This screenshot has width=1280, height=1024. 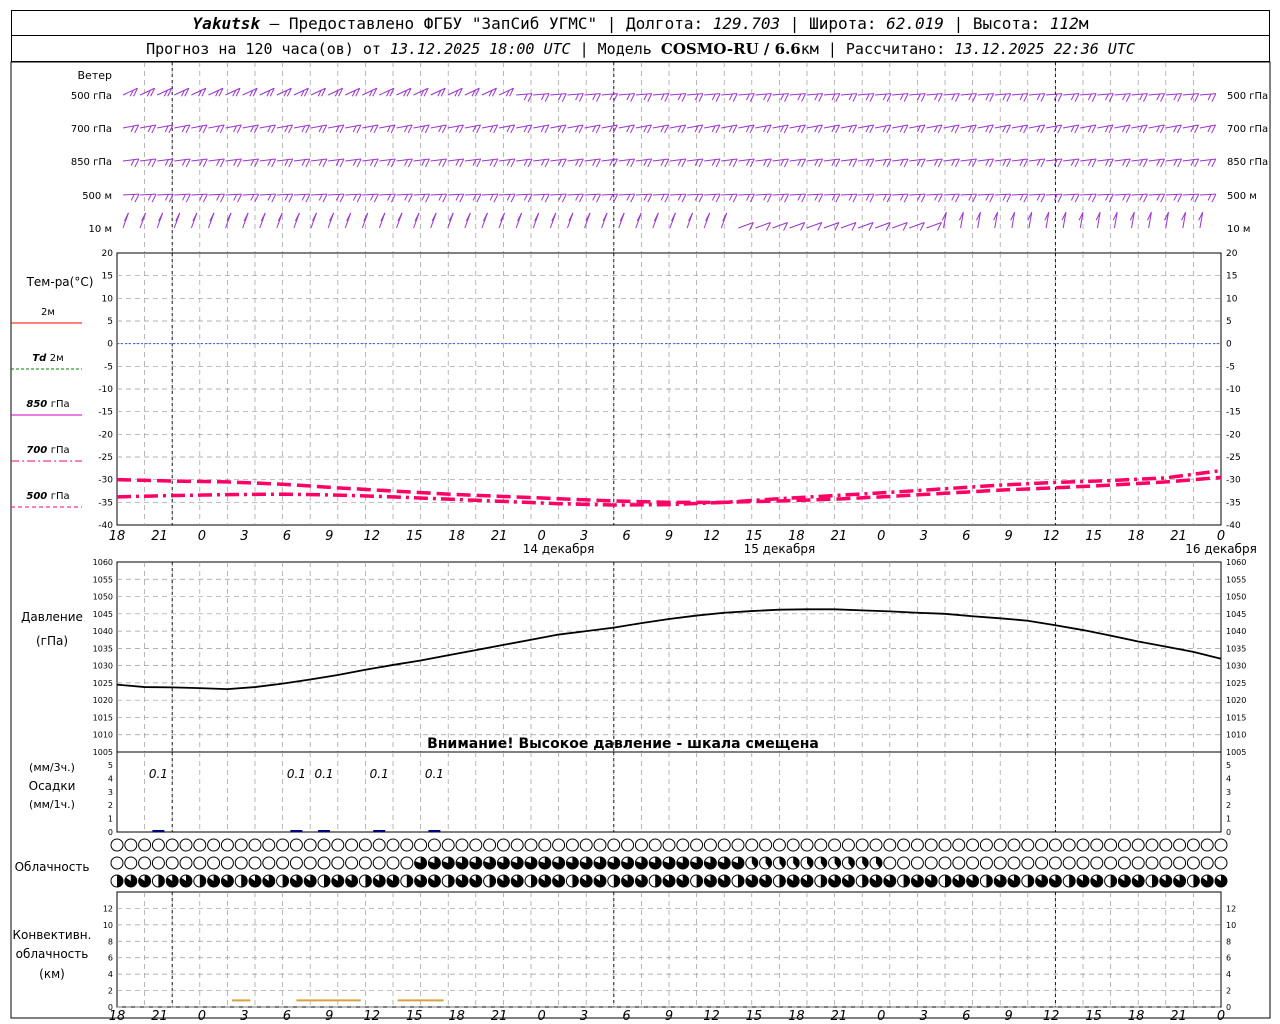 I want to click on temp-tick-left: -25, so click(x=105, y=458).